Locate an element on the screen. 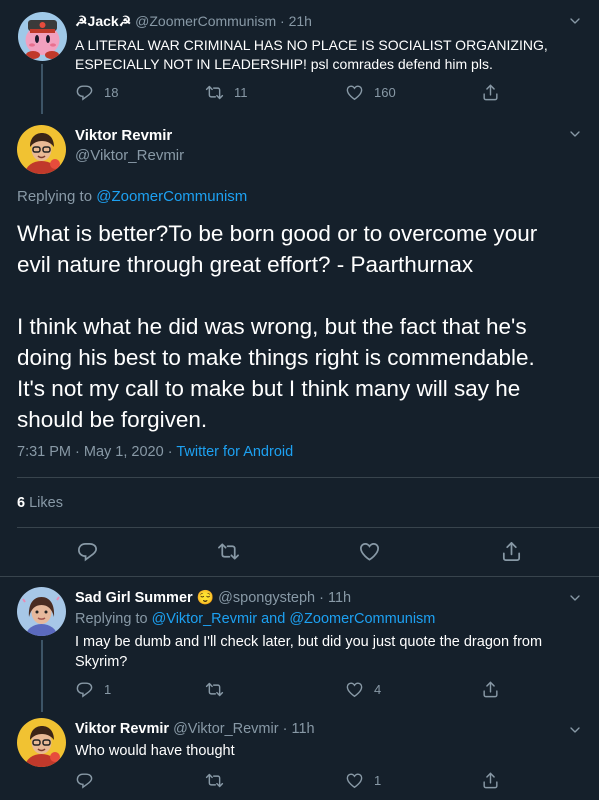 The height and width of the screenshot is (800, 599). like-count: 4 is located at coordinates (378, 689).